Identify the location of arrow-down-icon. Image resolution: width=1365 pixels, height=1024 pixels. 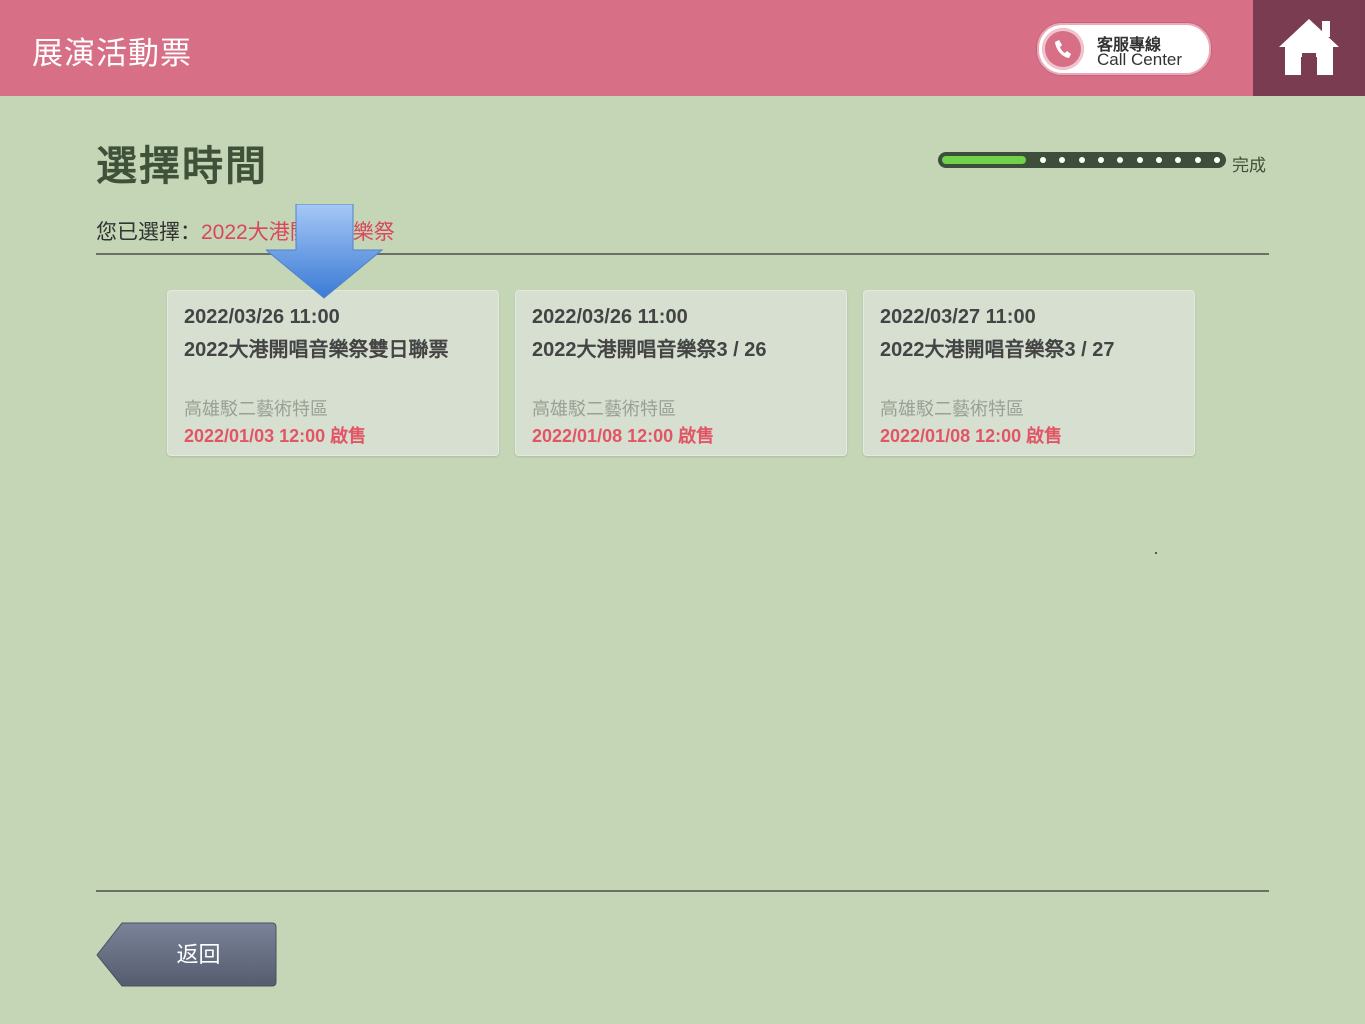
(325, 251).